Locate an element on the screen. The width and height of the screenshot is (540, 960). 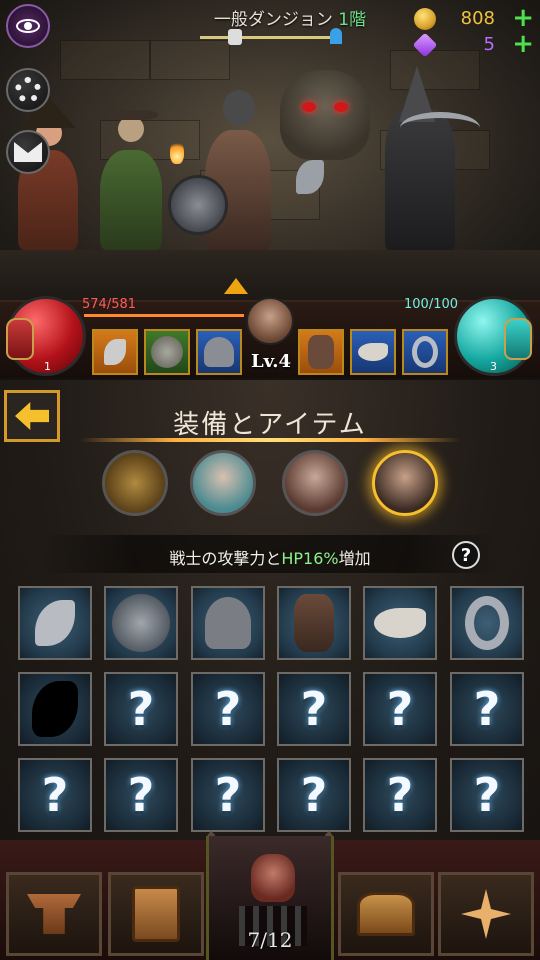
item-slot-shield is located at coordinates (141, 623).